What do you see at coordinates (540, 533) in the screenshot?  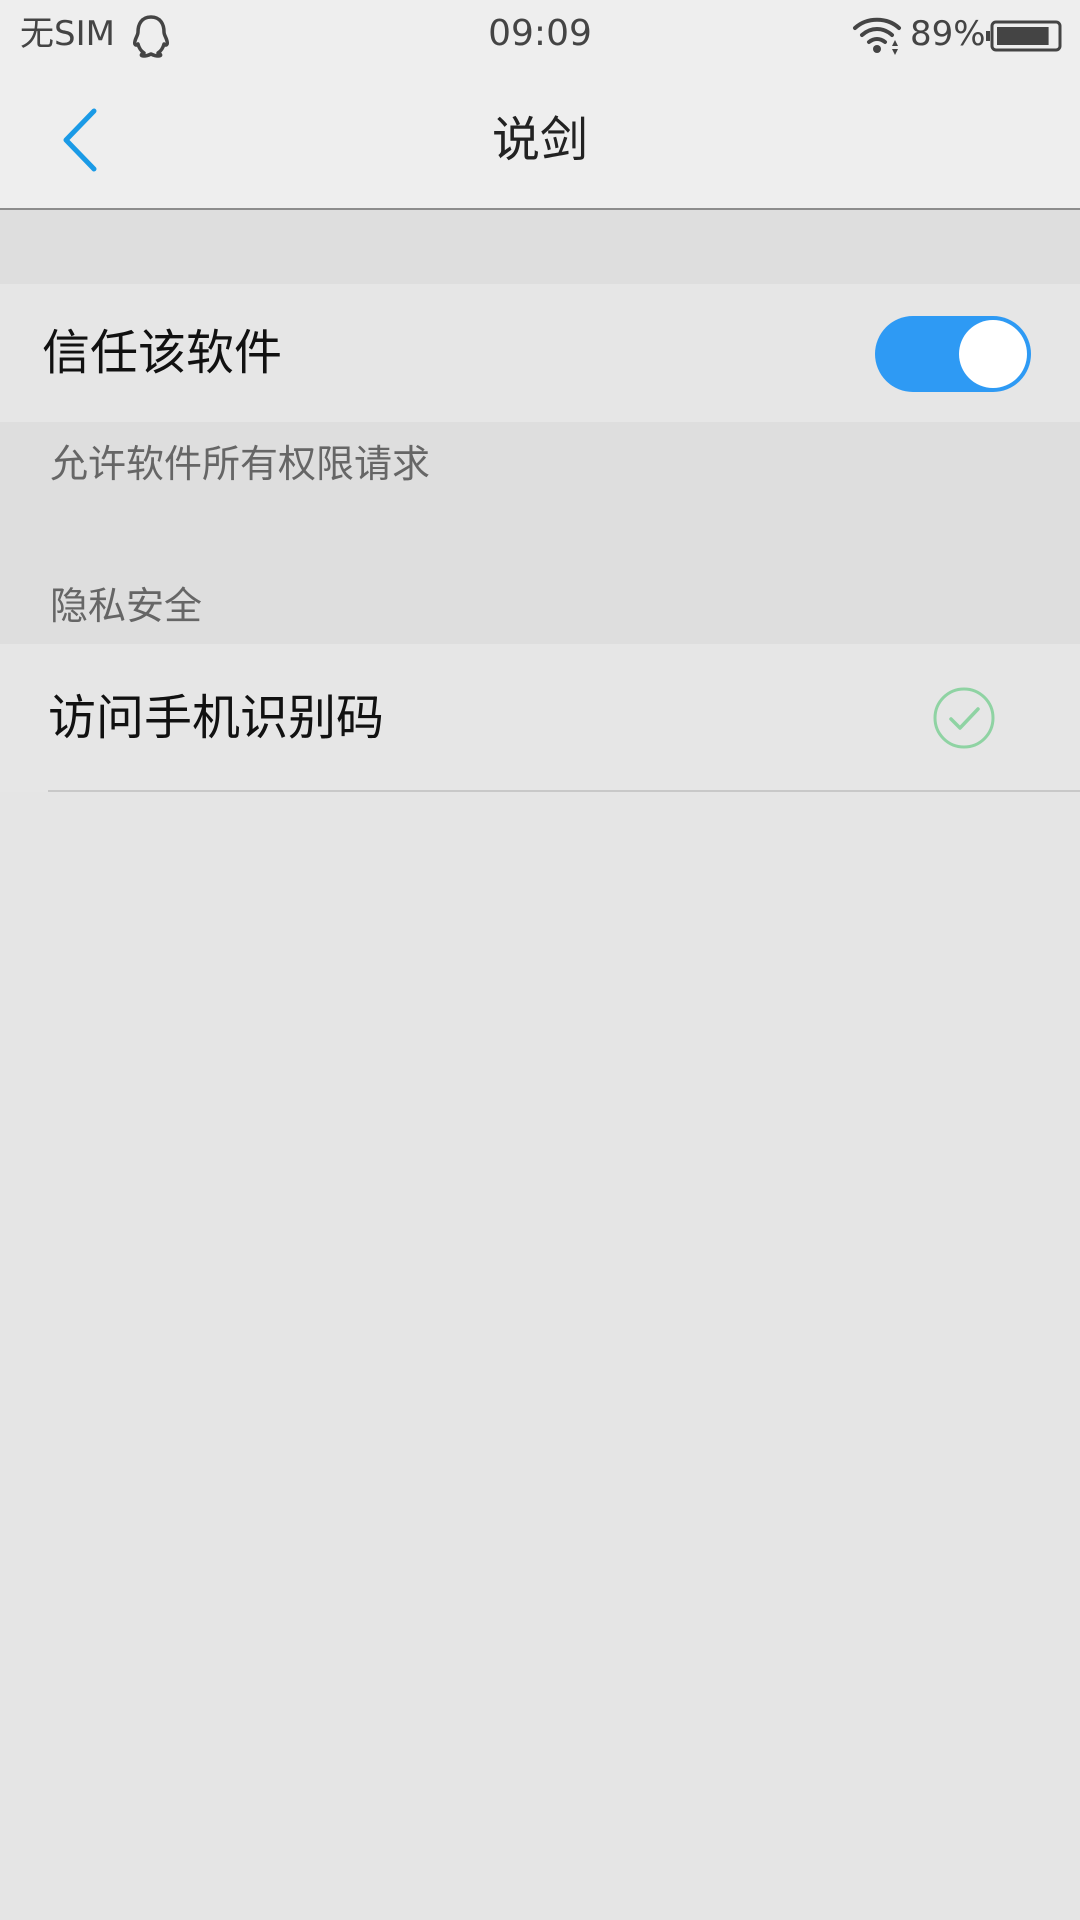 I see `trust-description-area: 允许软件所有权限请求 隐私安全` at bounding box center [540, 533].